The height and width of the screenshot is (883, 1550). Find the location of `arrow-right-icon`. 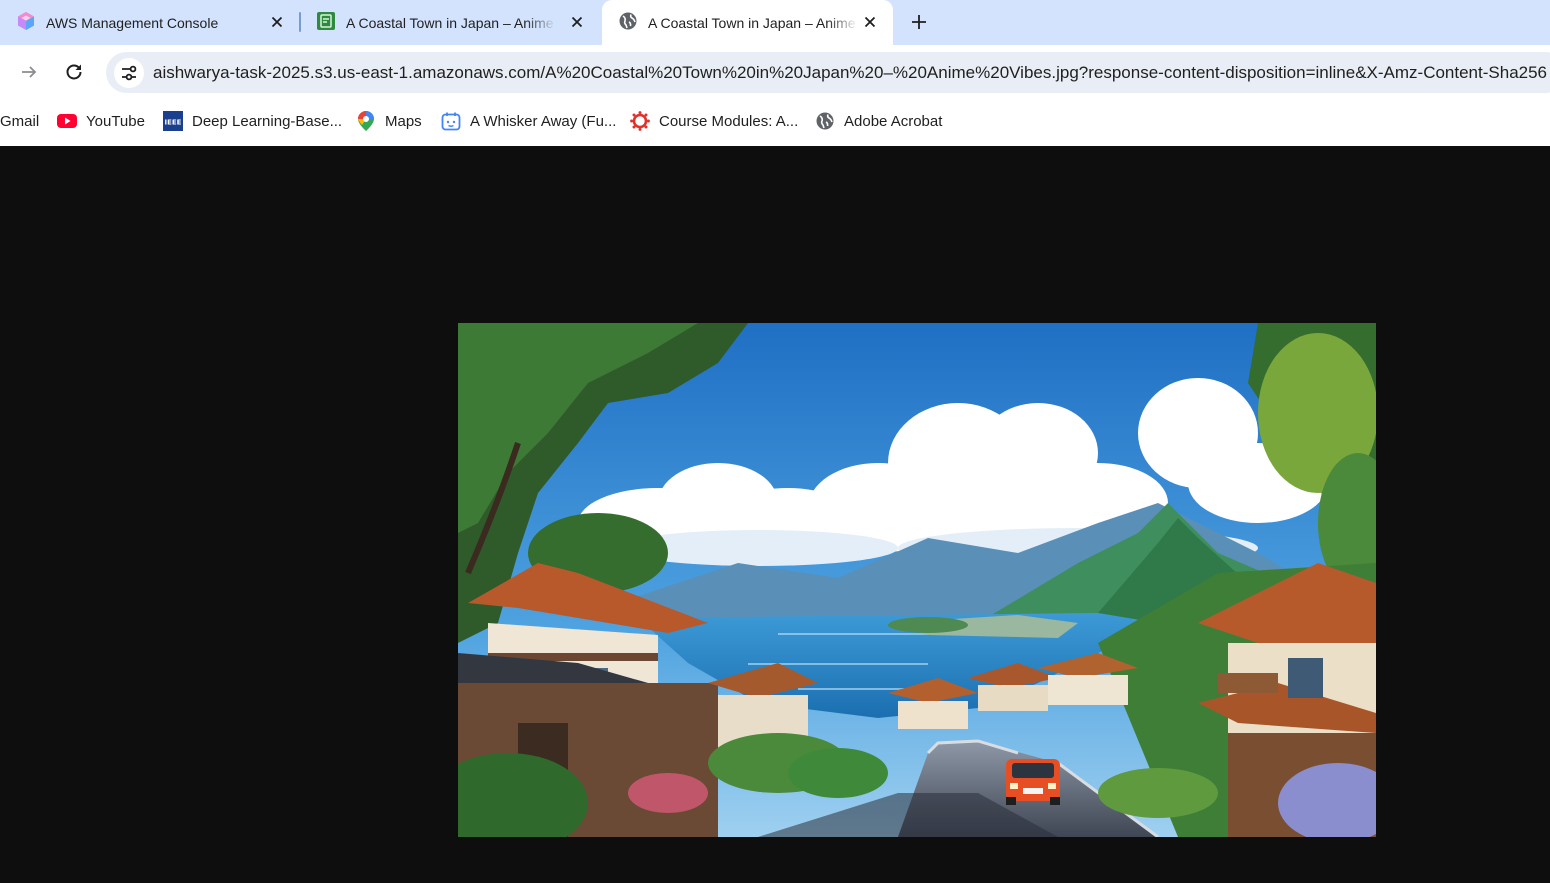

arrow-right-icon is located at coordinates (29, 72).